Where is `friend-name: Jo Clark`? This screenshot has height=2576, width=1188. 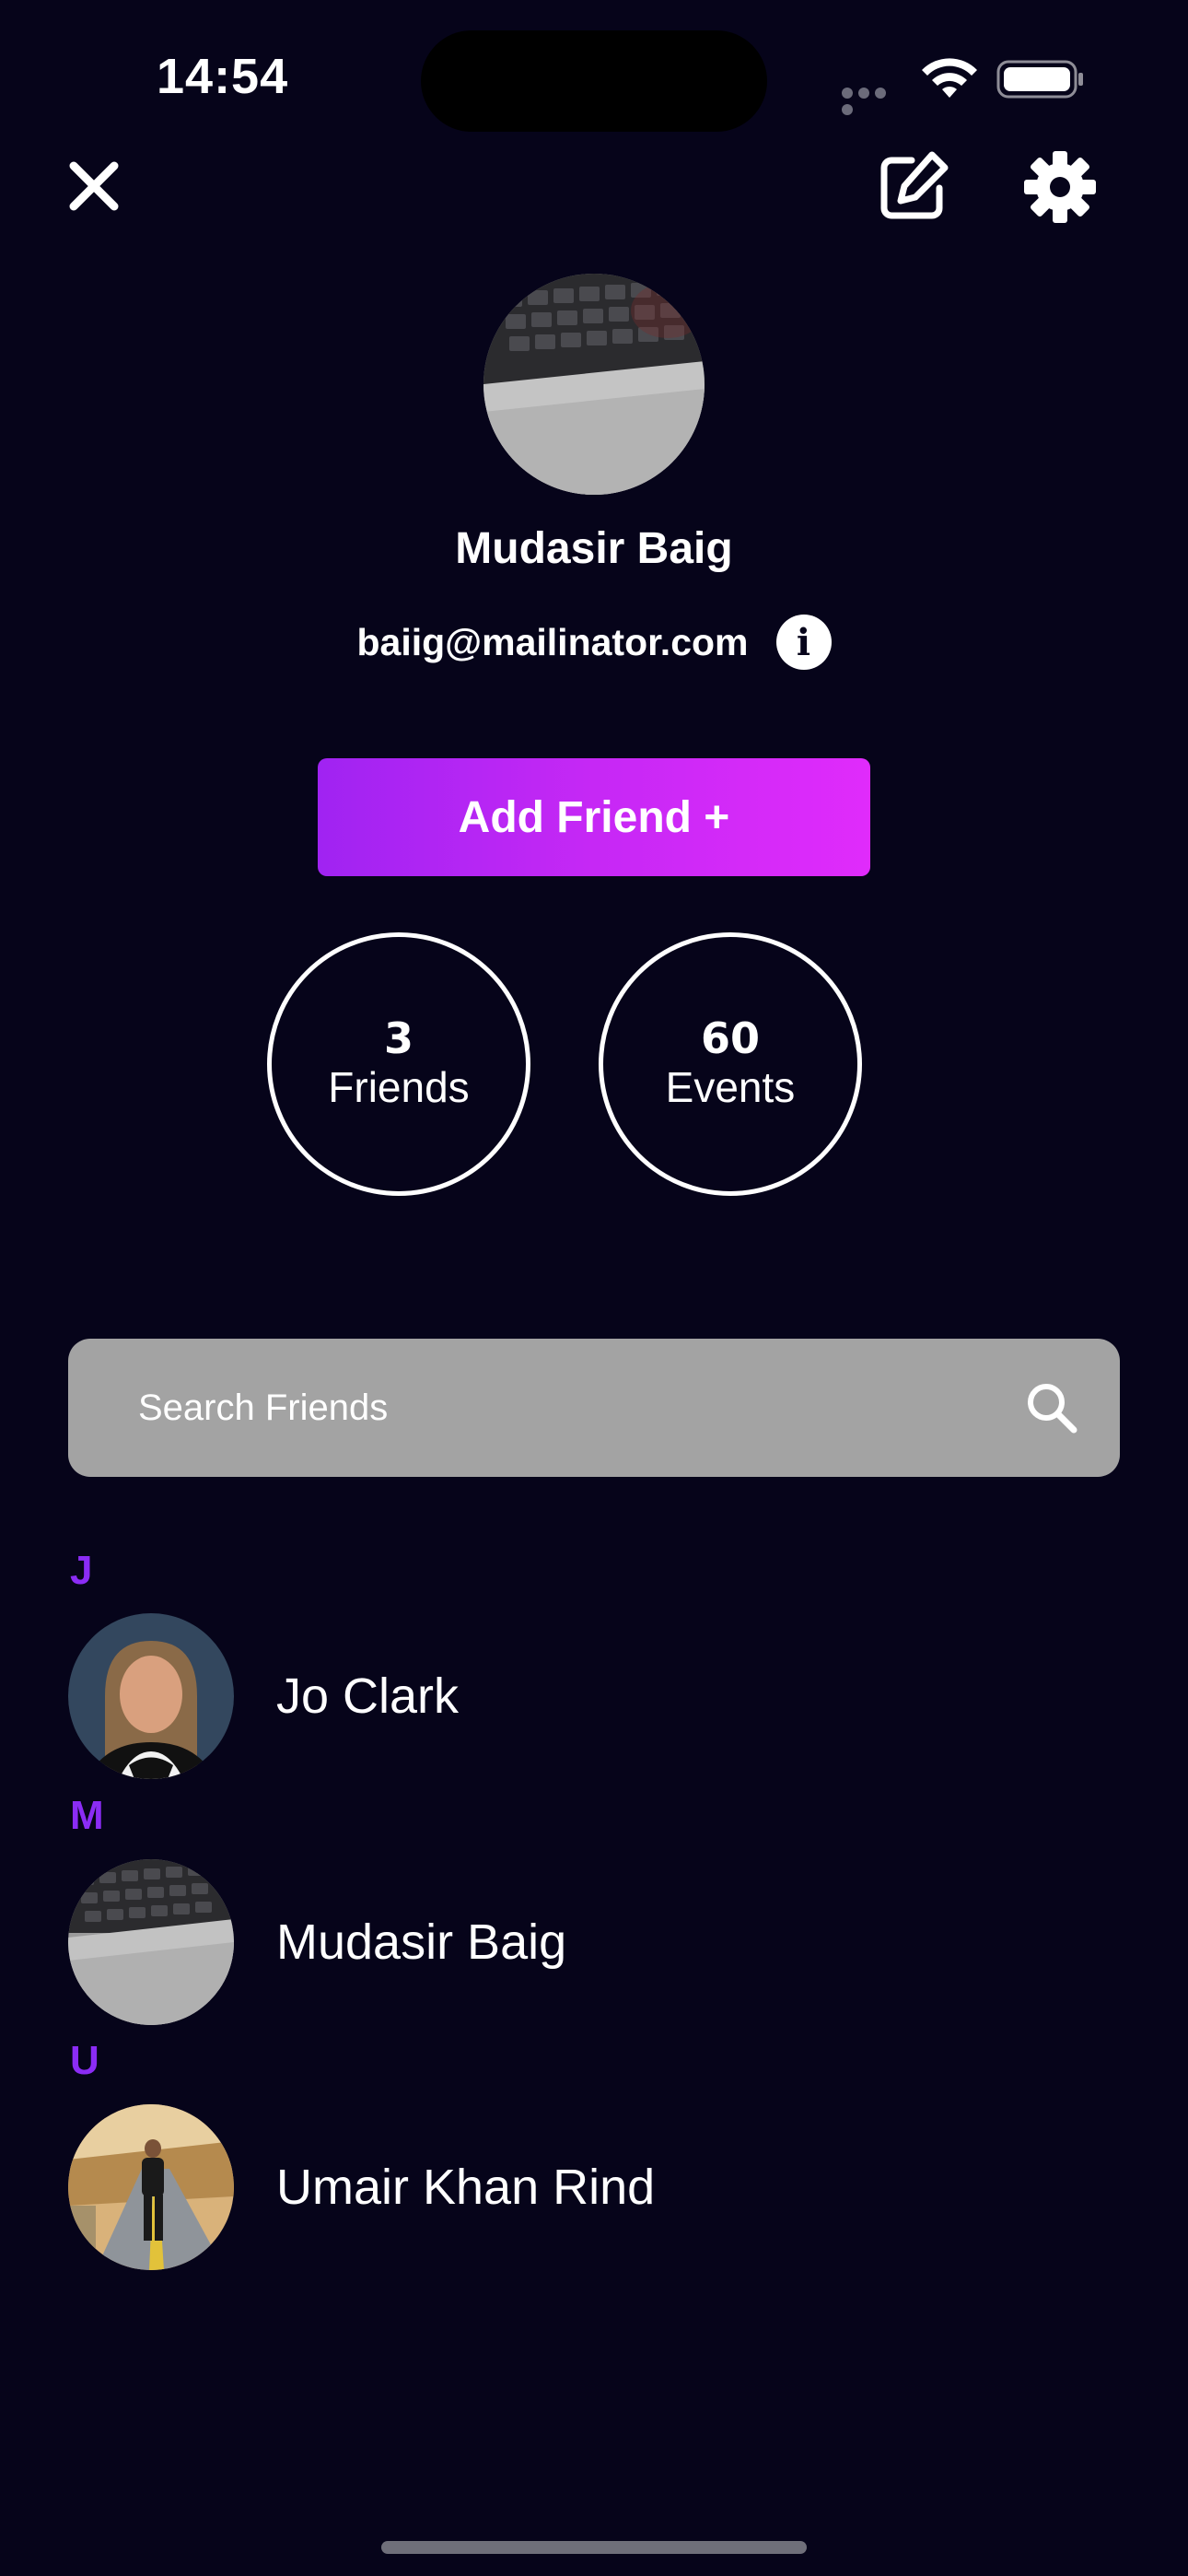
friend-name: Jo Clark is located at coordinates (368, 1696).